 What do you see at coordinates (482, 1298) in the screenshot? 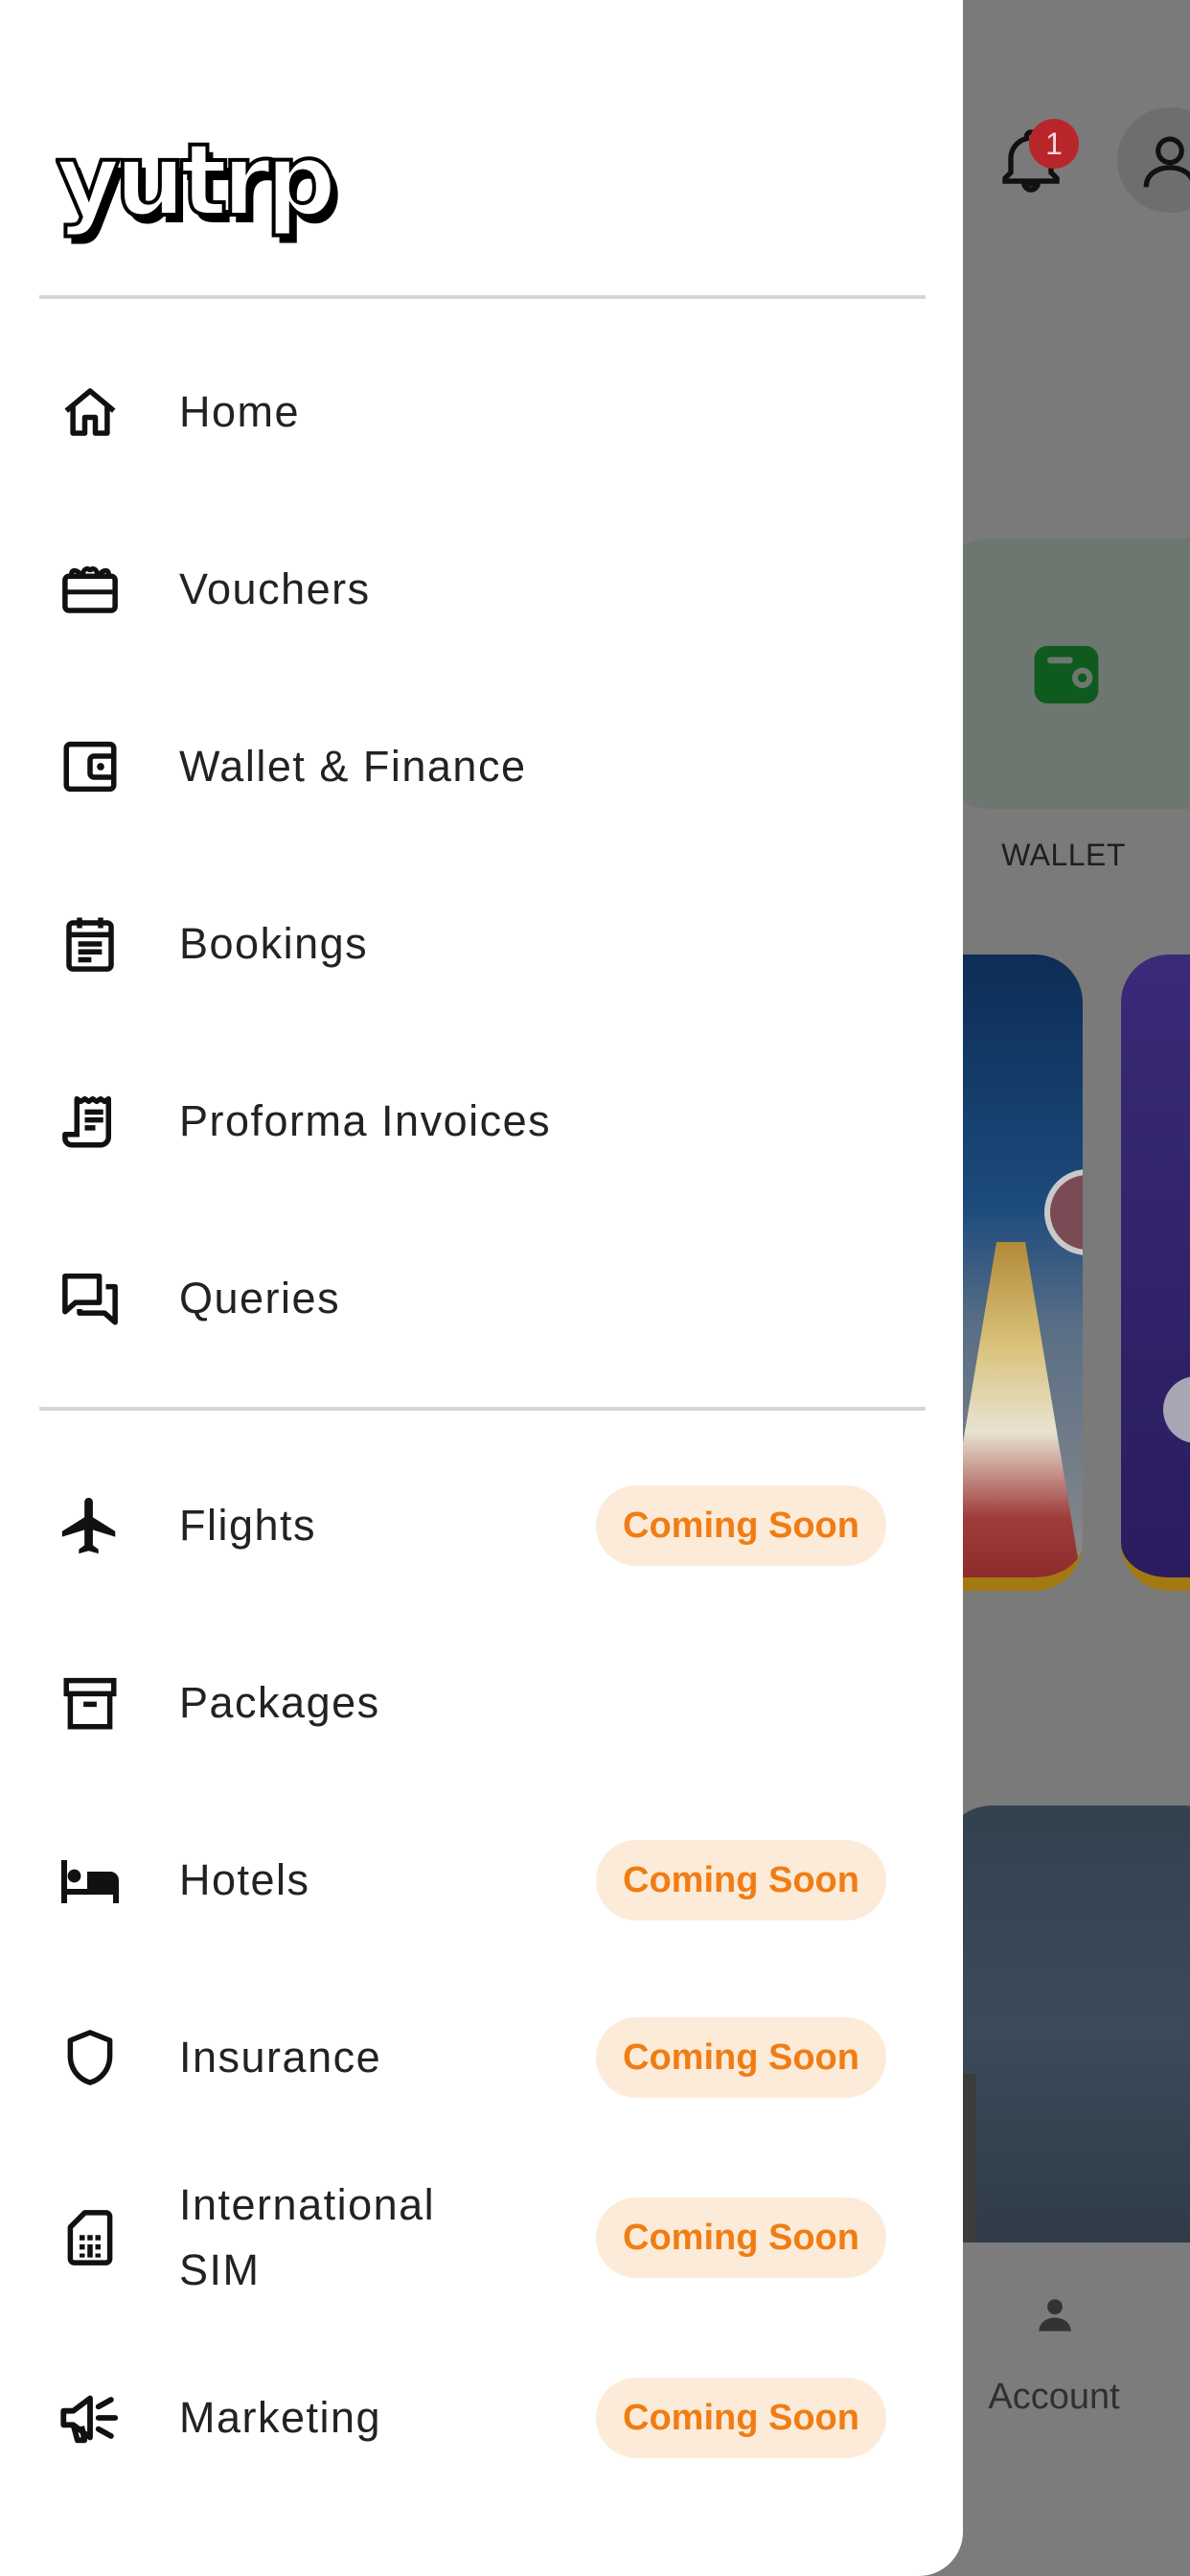
I see `menu-item-queries: Queries` at bounding box center [482, 1298].